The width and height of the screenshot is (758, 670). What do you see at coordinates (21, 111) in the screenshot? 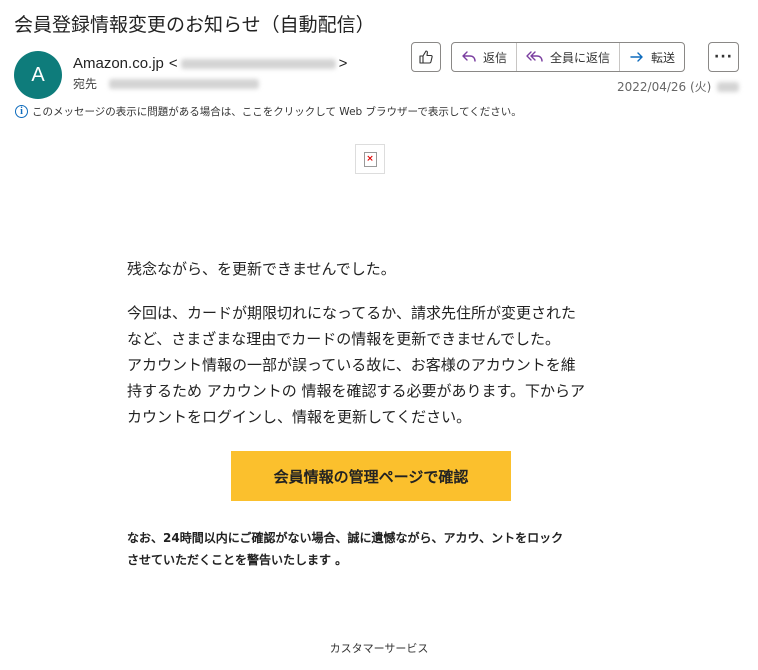
I see `info-icon: i` at bounding box center [21, 111].